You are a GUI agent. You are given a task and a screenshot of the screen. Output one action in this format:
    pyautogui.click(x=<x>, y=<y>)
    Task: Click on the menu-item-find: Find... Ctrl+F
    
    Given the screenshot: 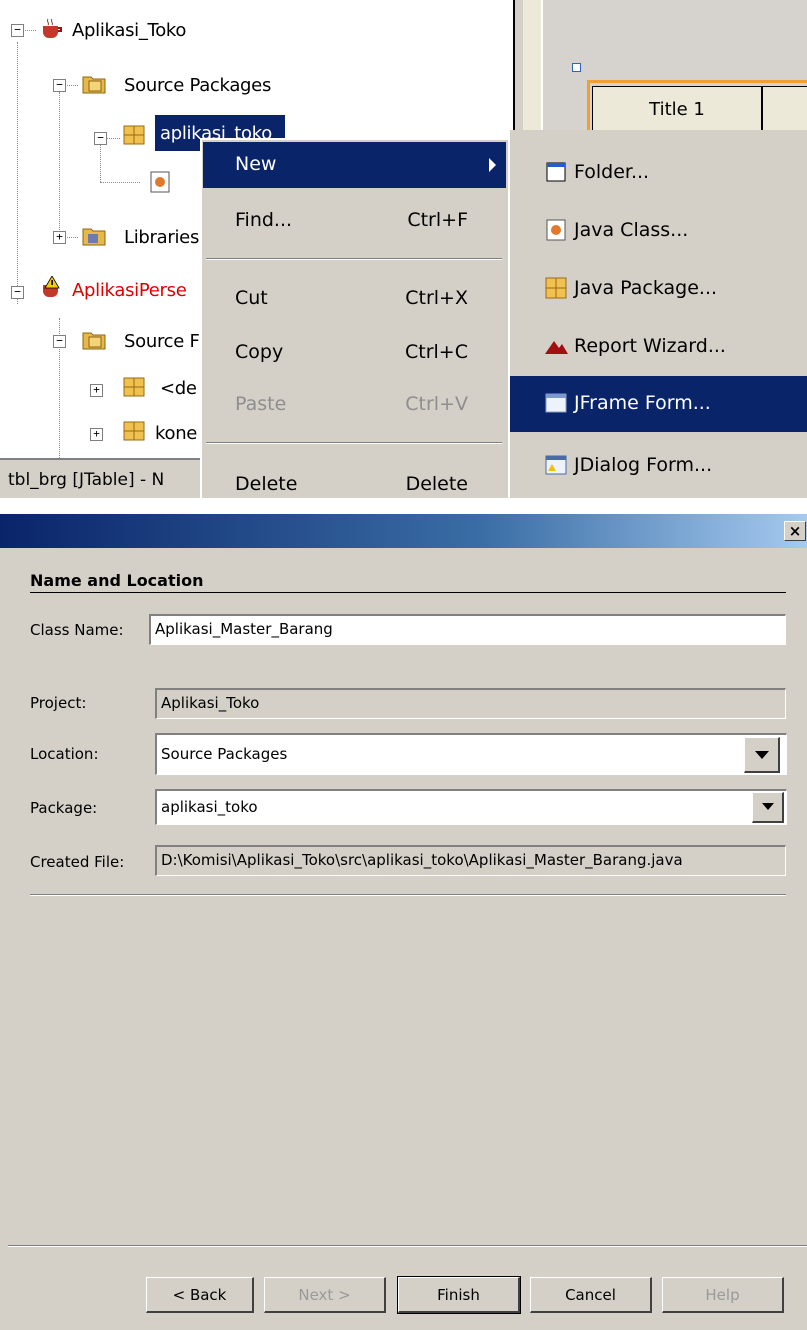 What is the action you would take?
    pyautogui.click(x=354, y=221)
    